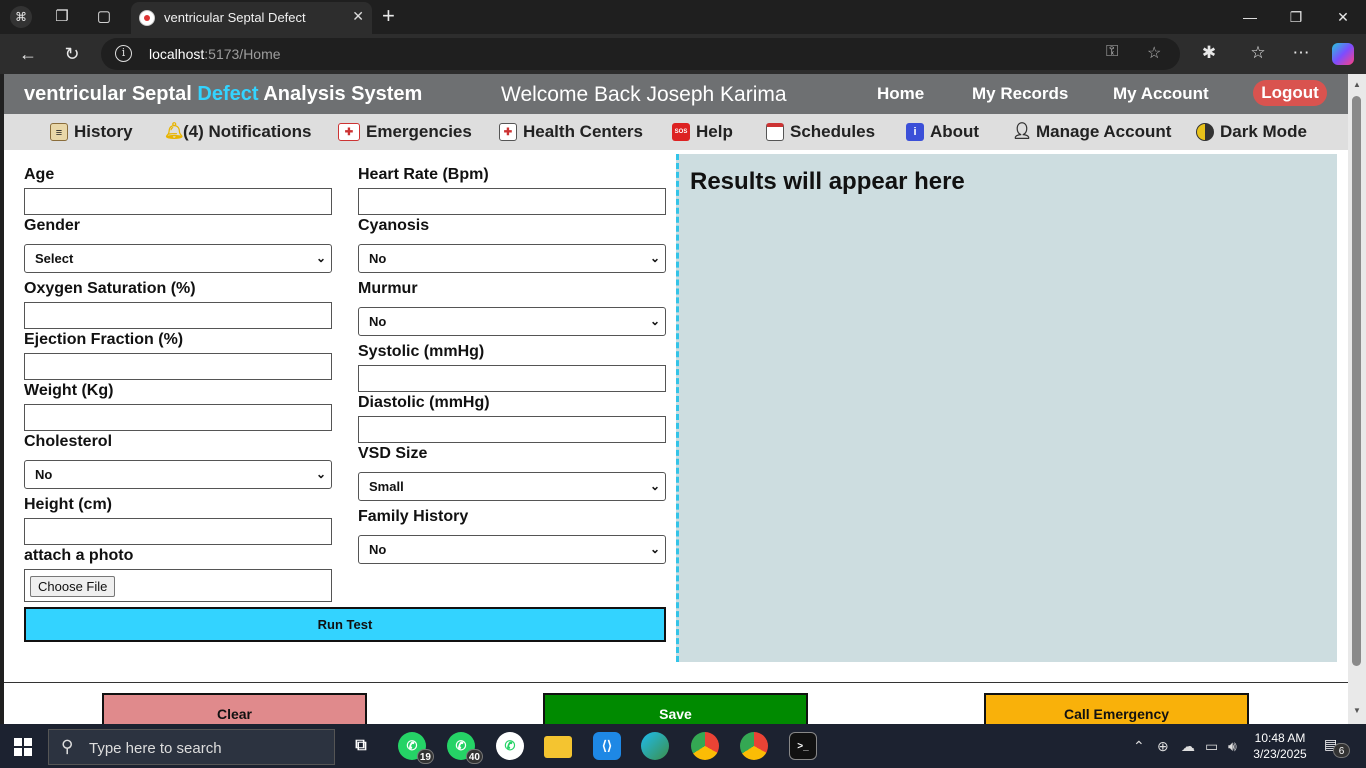  Describe the element at coordinates (705, 746) in the screenshot. I see `chrome-icon` at that location.